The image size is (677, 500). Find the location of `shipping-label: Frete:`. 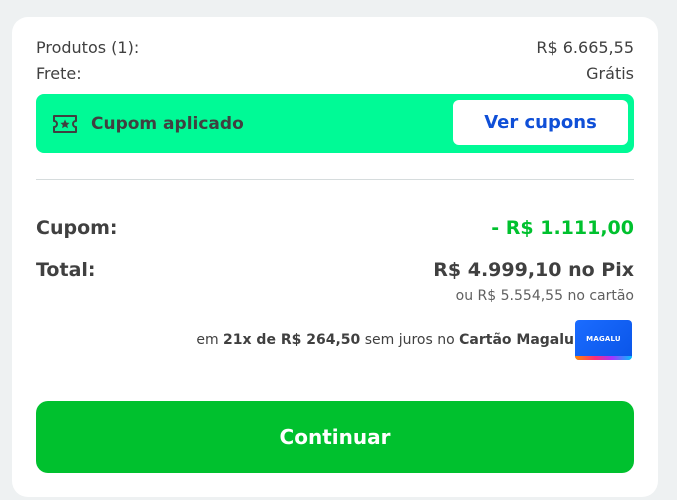

shipping-label: Frete: is located at coordinates (59, 73).